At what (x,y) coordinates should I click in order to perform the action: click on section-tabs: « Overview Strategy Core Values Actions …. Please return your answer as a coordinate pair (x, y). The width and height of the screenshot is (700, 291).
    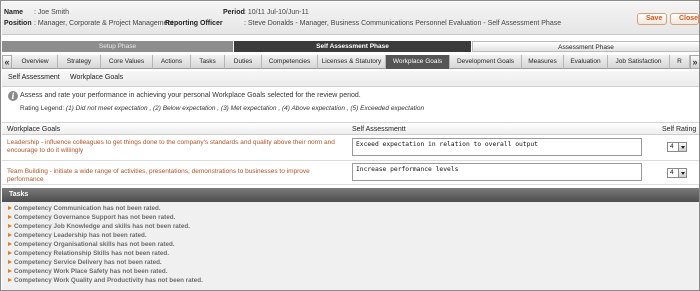
    Looking at the image, I should click on (350, 62).